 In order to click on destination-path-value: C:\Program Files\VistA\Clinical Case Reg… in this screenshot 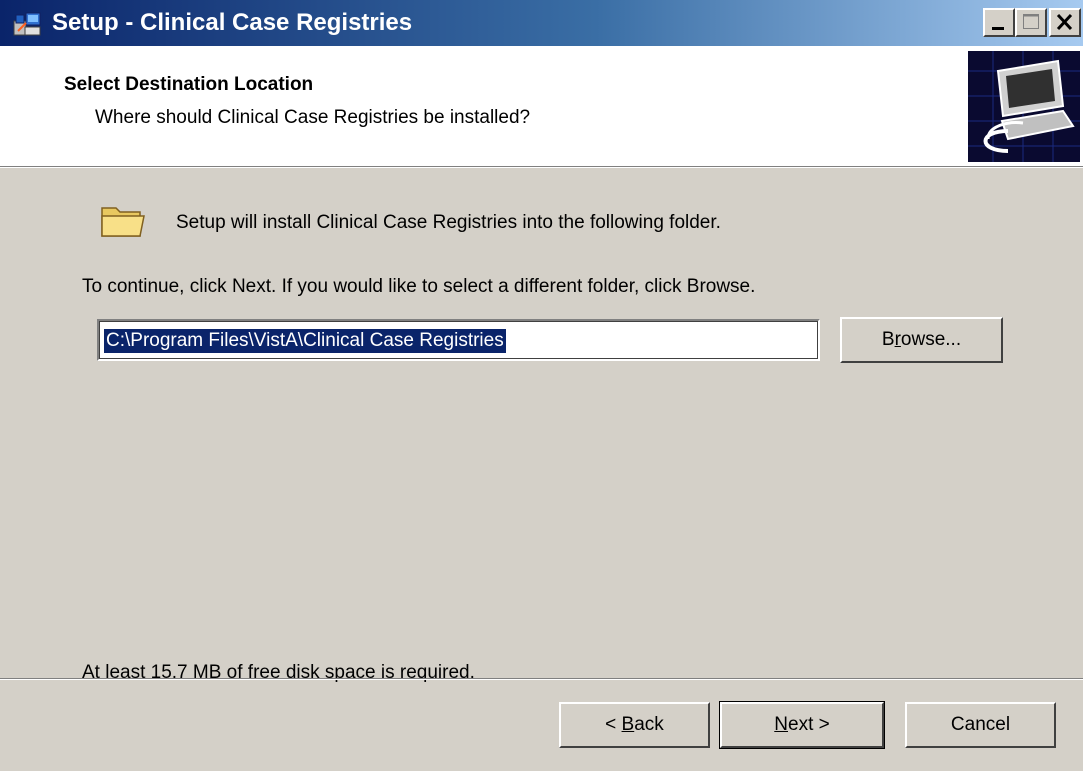, I will do `click(305, 341)`.